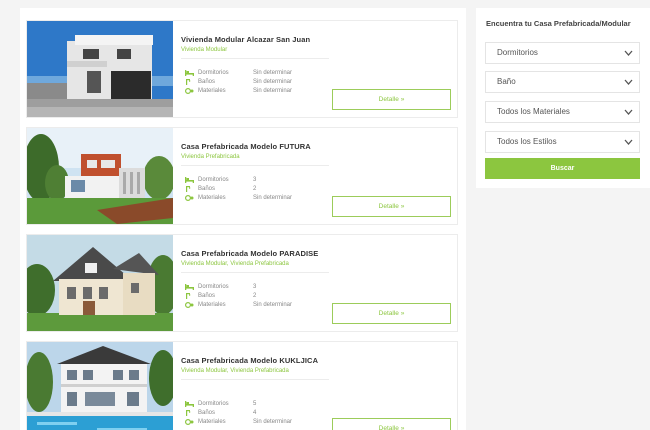 This screenshot has width=650, height=430. I want to click on listing-title: Vivienda Modular Alcazar San Juan, so click(245, 39).